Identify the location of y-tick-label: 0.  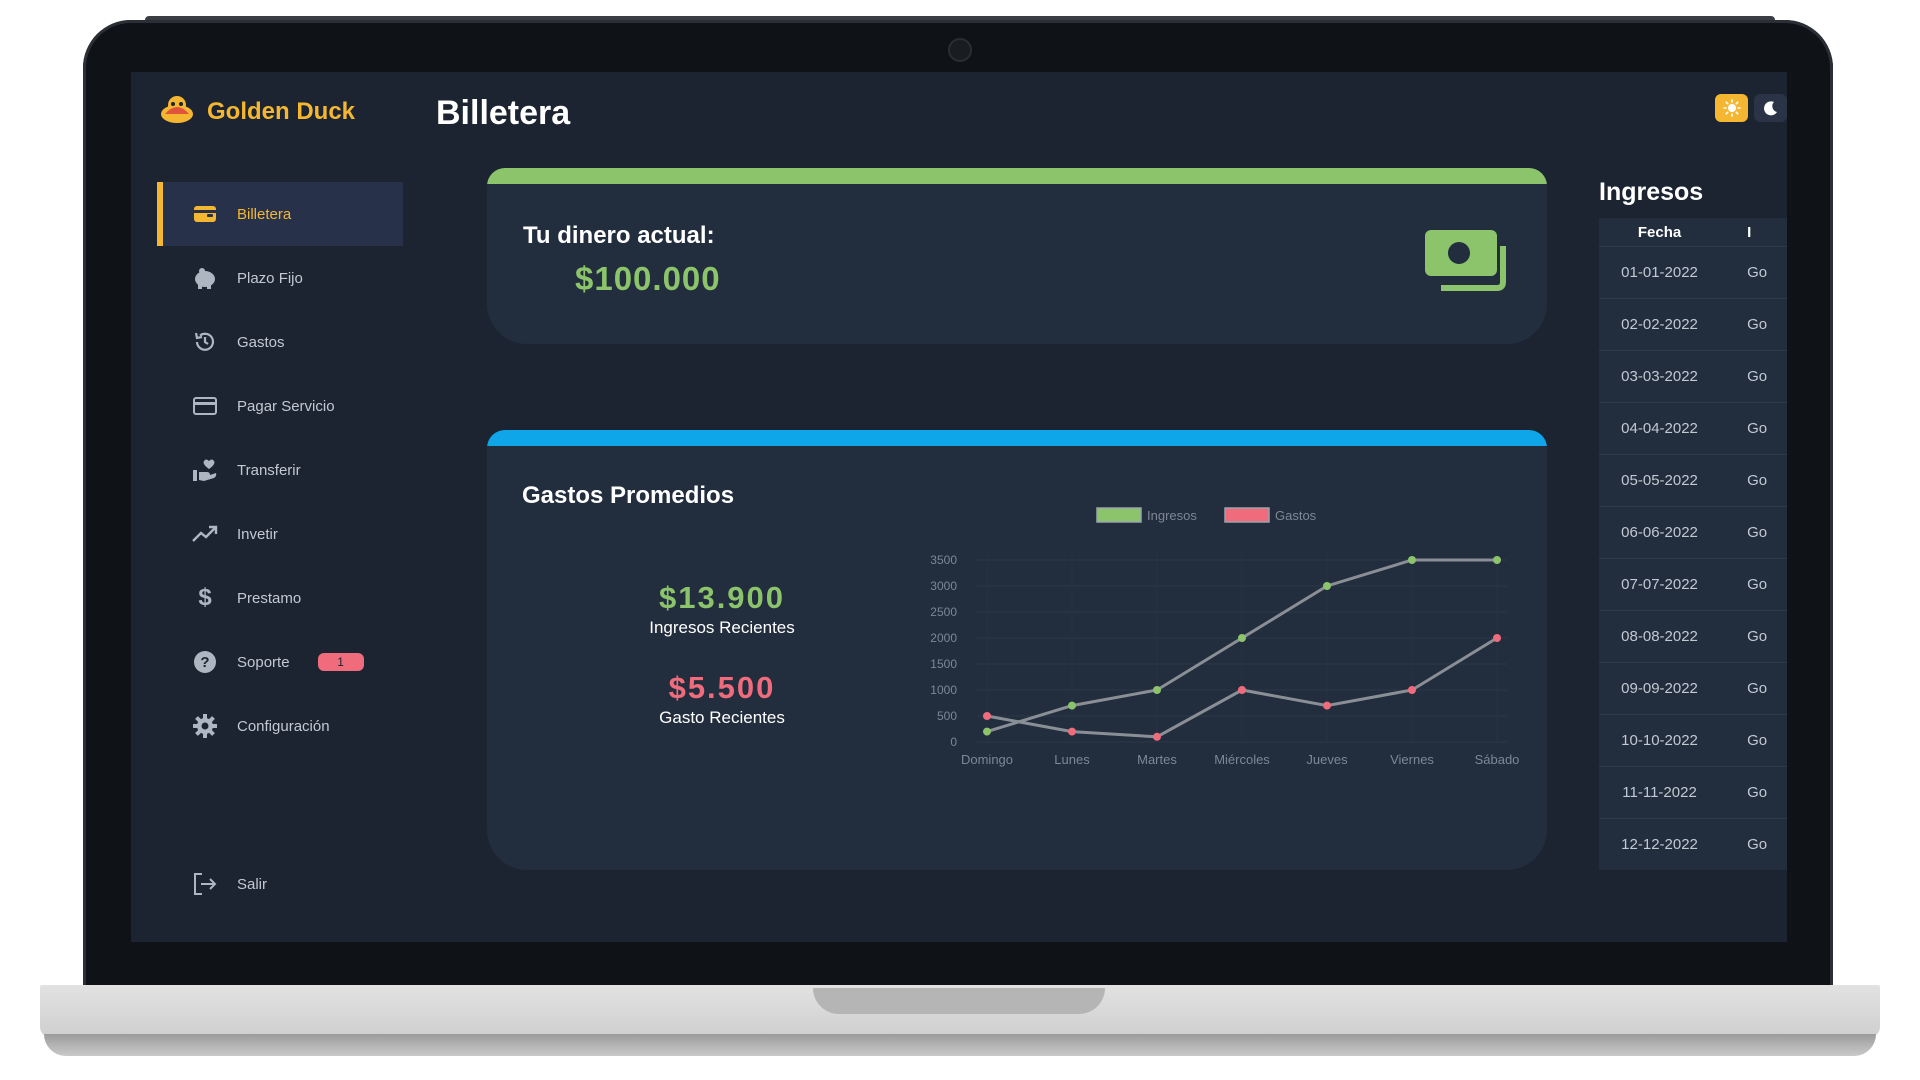
(953, 742).